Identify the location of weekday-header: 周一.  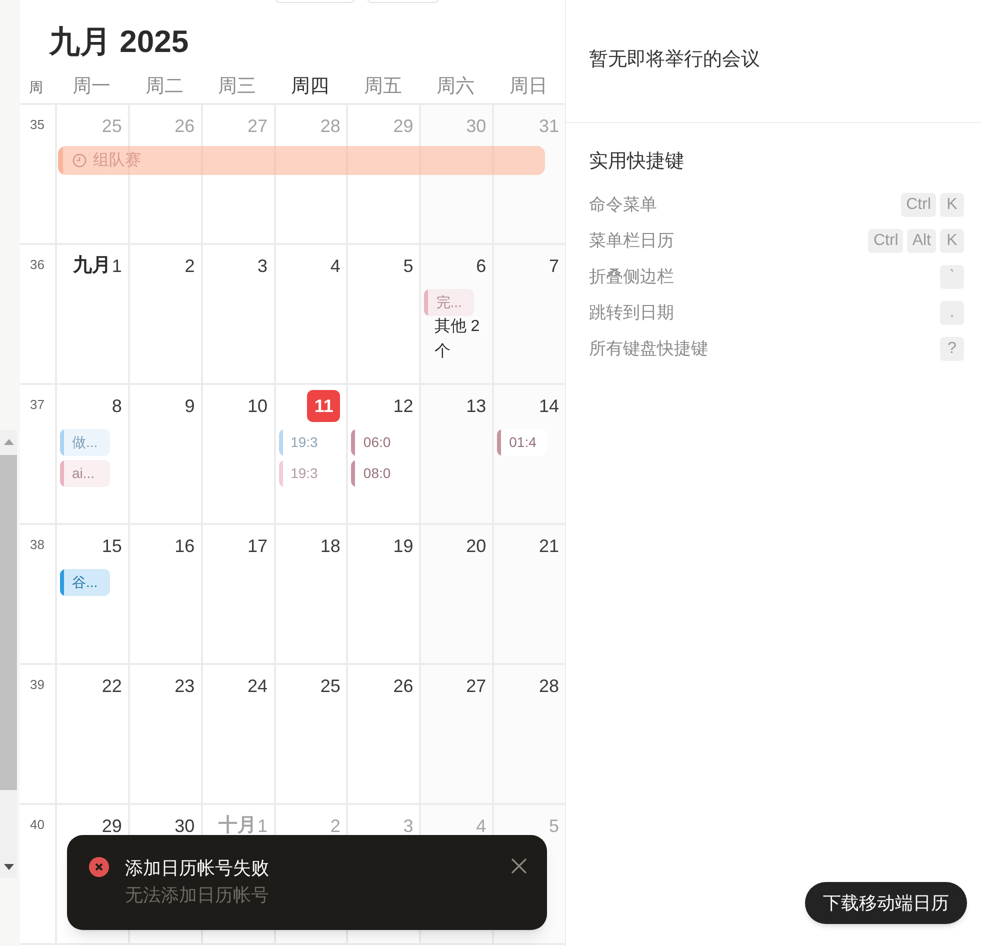
(91, 87).